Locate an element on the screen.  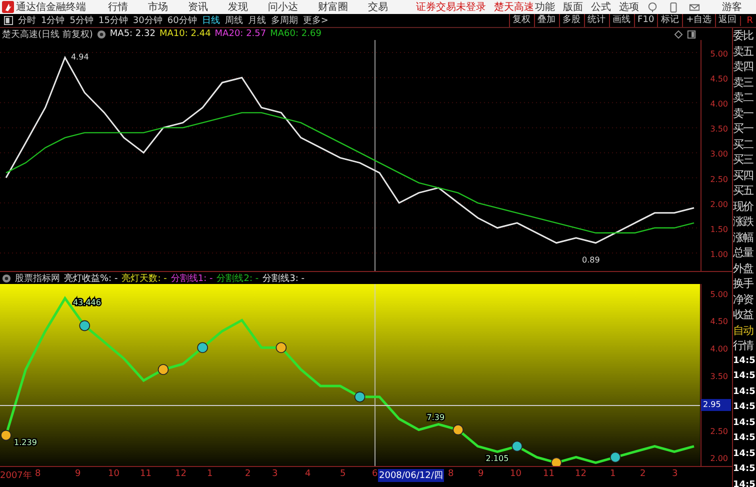
ma-value: MA60: 2.69 is located at coordinates (296, 34).